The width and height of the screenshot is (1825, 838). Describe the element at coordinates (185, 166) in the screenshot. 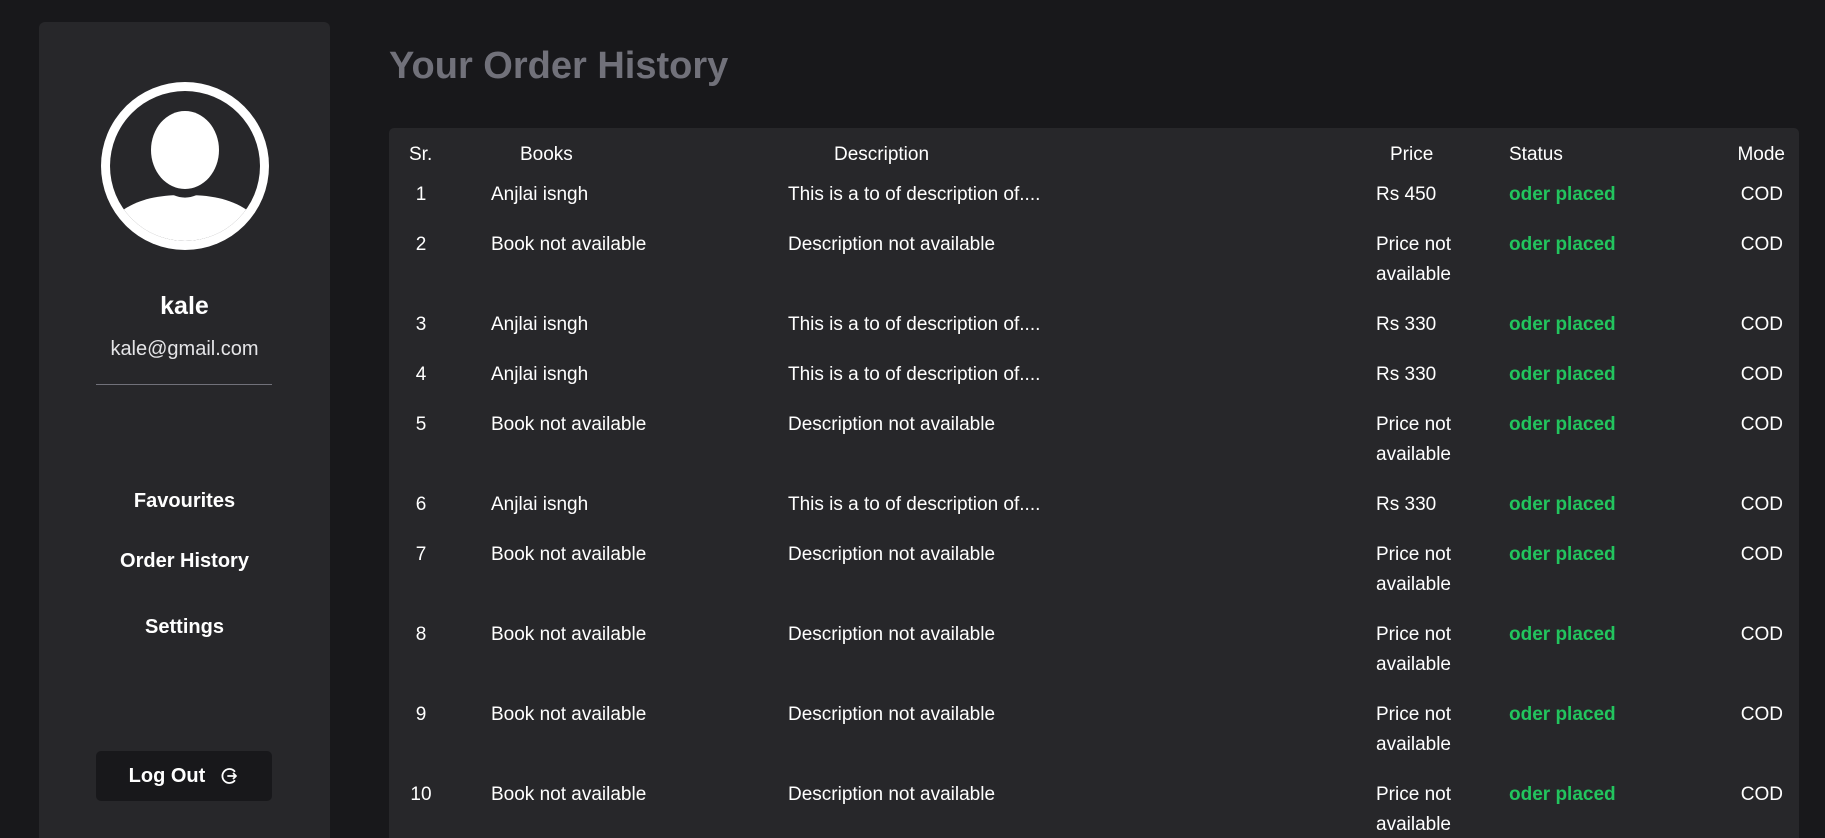

I see `user-avatar-icon` at that location.